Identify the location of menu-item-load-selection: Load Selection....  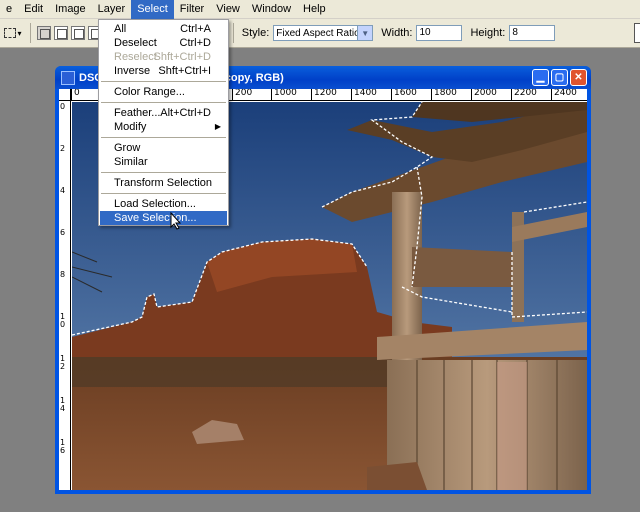
(163, 204).